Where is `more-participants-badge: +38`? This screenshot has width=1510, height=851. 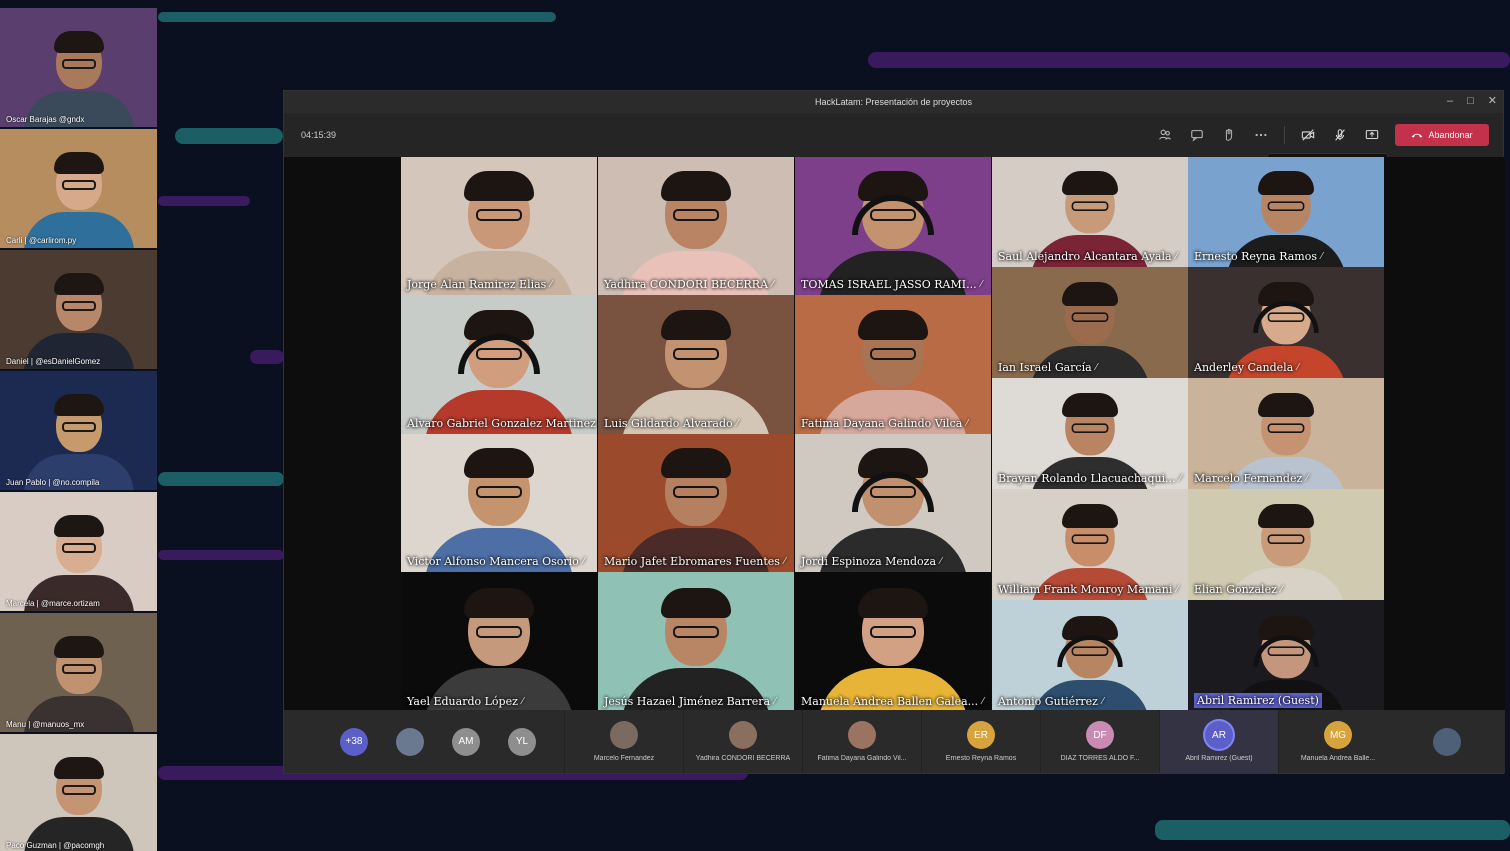 more-participants-badge: +38 is located at coordinates (354, 741).